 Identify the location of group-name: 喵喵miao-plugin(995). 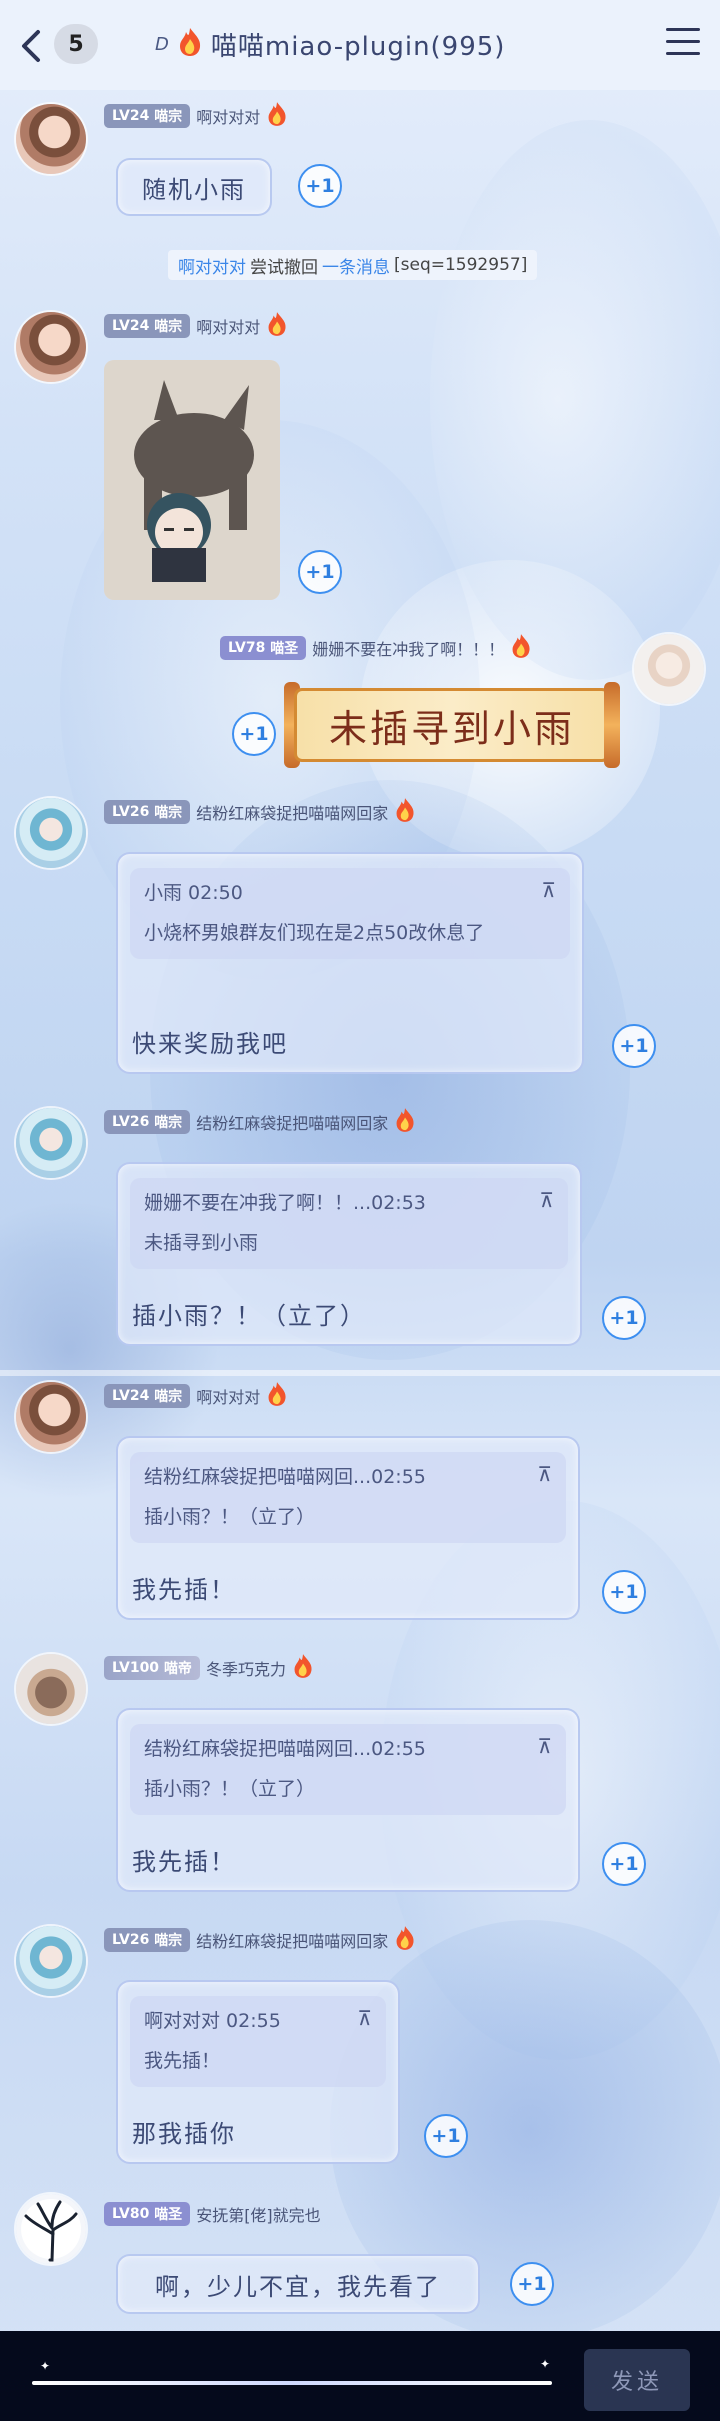
(358, 46).